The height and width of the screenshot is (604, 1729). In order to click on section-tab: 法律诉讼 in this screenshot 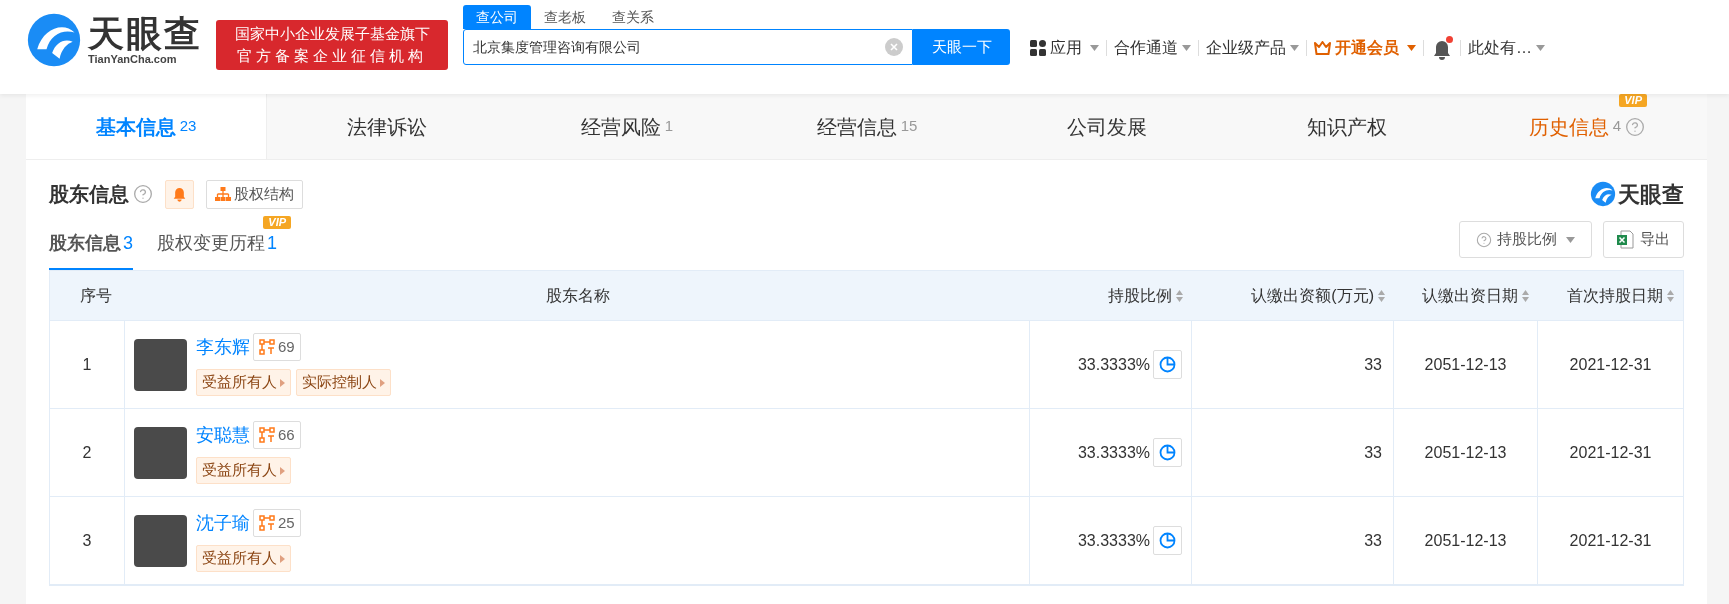, I will do `click(387, 126)`.